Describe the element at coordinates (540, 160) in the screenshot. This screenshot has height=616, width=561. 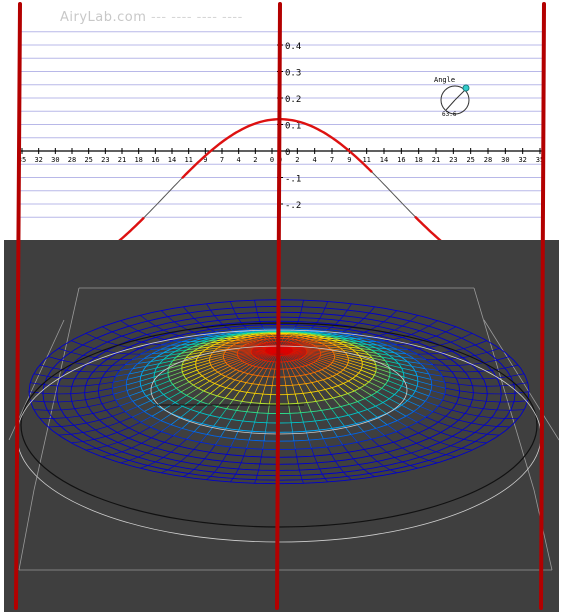
I see `x-tick-label: 35` at that location.